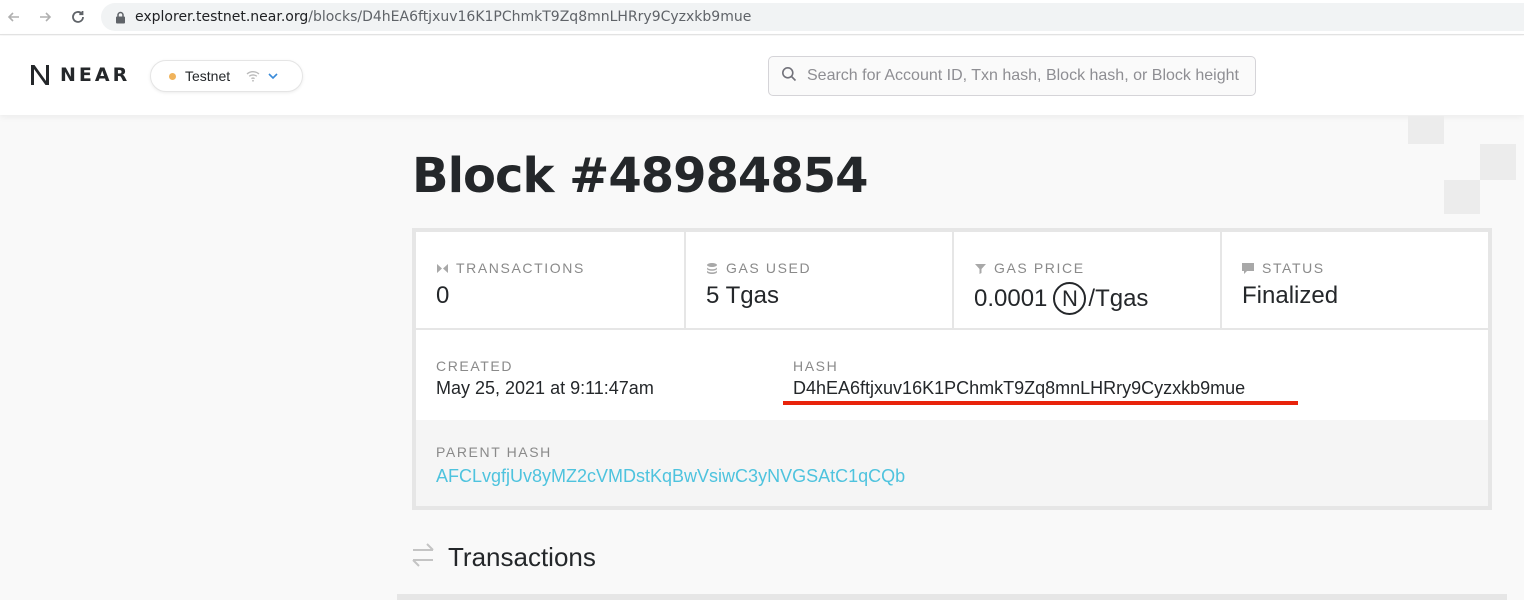 Image resolution: width=1524 pixels, height=600 pixels. Describe the element at coordinates (816, 366) in the screenshot. I see `hash-label: HASH` at that location.